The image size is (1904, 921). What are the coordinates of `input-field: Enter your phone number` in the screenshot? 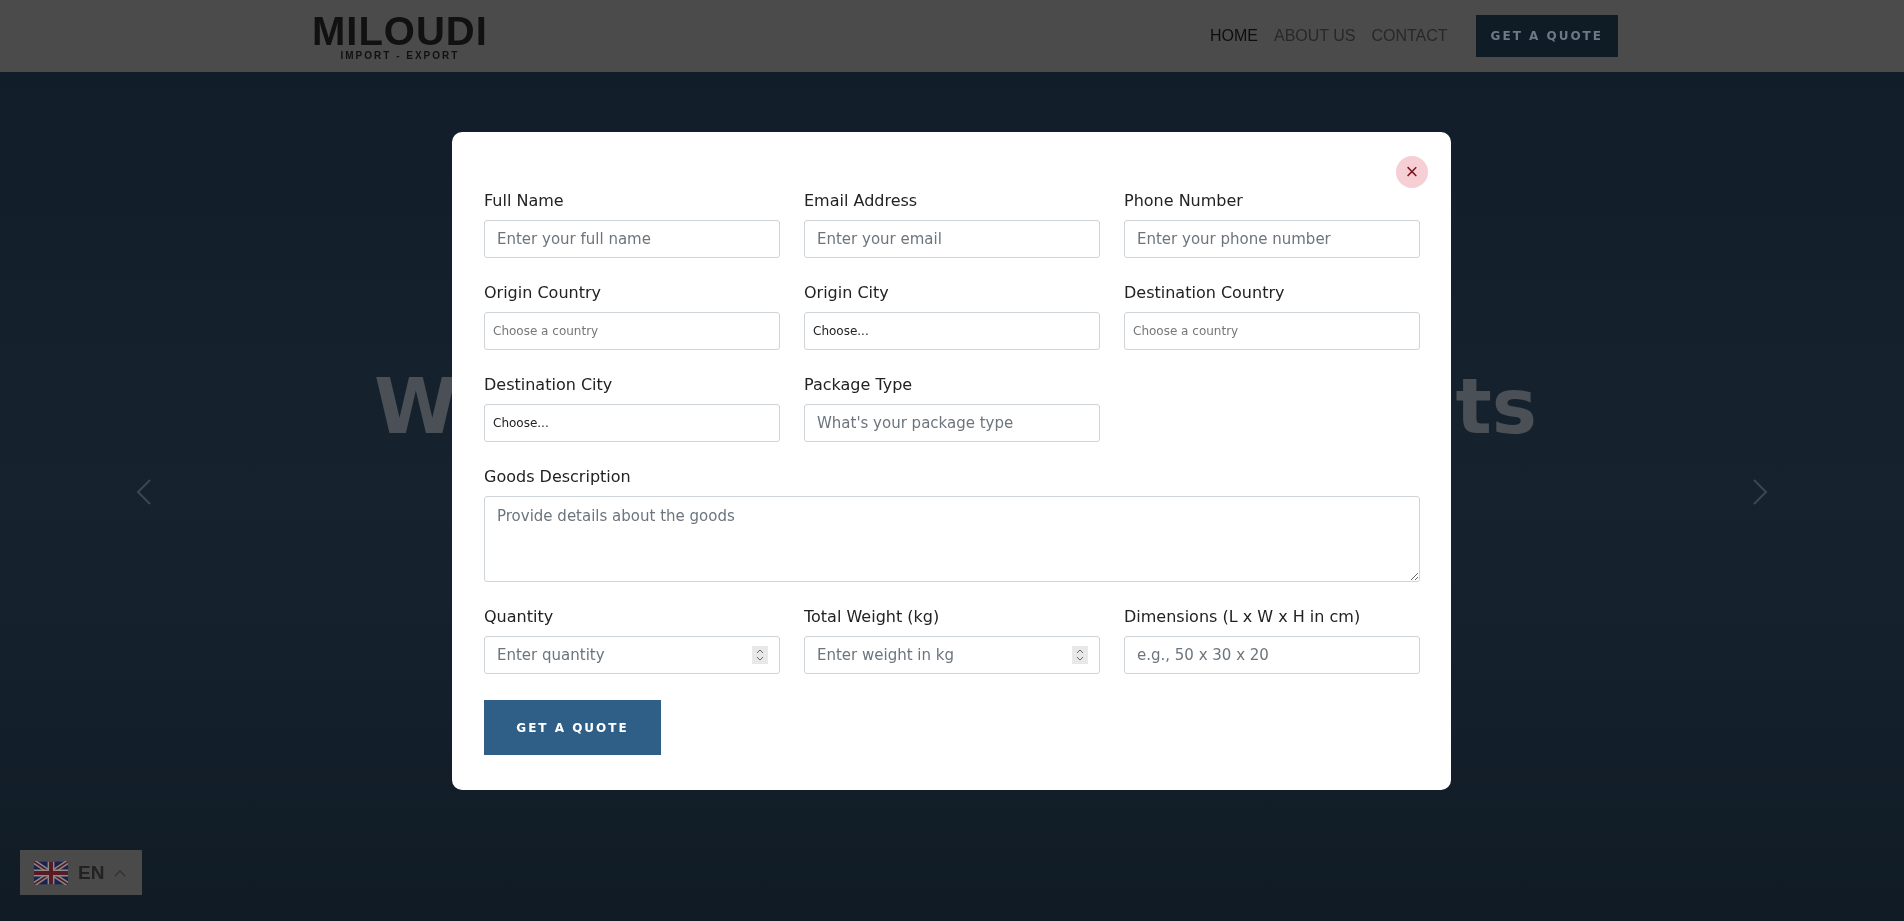 It's located at (1272, 239).